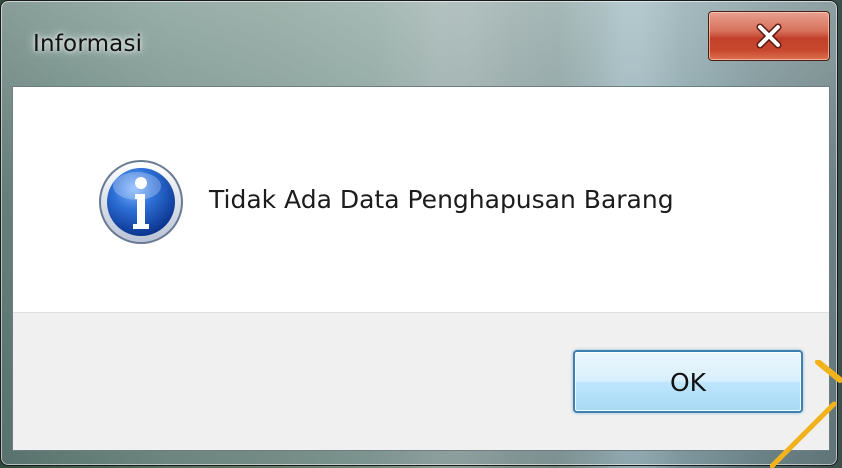 The width and height of the screenshot is (842, 468). I want to click on watermark-stroke, so click(806, 414).